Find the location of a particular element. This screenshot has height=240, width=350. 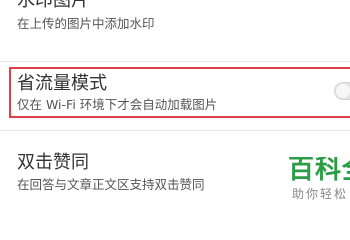

watermark-logo: 百科全 助你轻松 is located at coordinates (318, 183).